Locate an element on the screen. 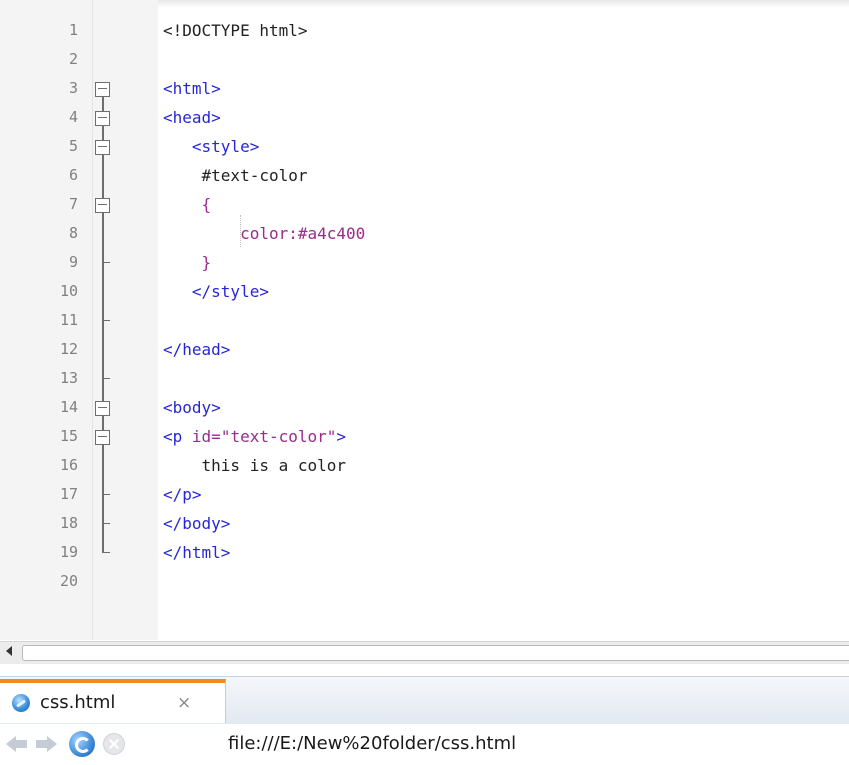 This screenshot has width=849, height=765. line-number: 11 is located at coordinates (68, 320).